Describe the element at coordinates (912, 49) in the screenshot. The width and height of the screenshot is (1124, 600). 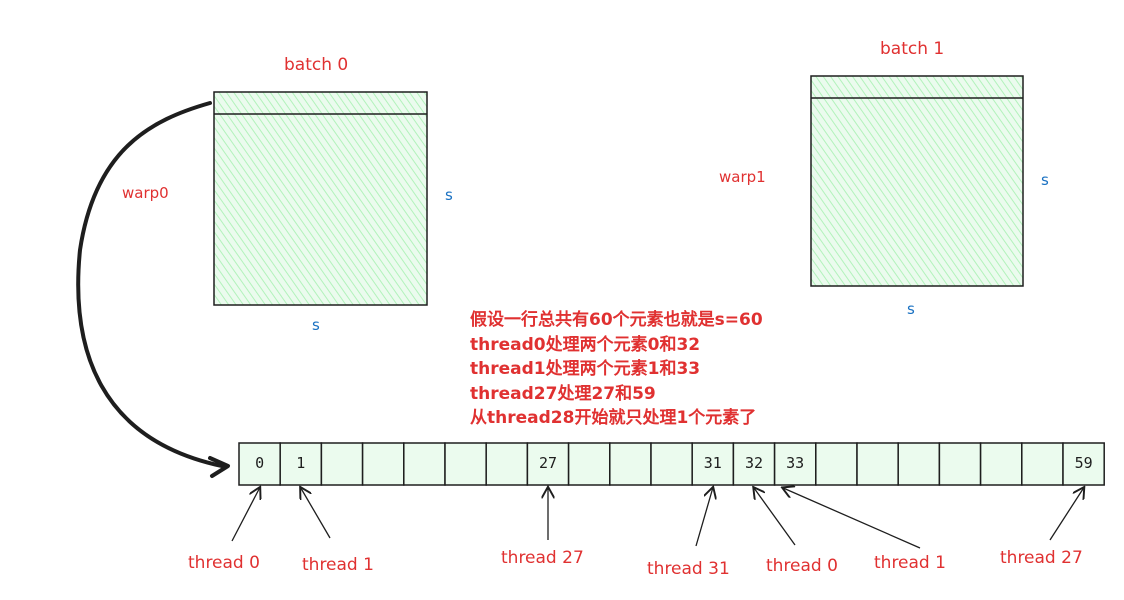
I see `batch-1-label: batch 1` at that location.